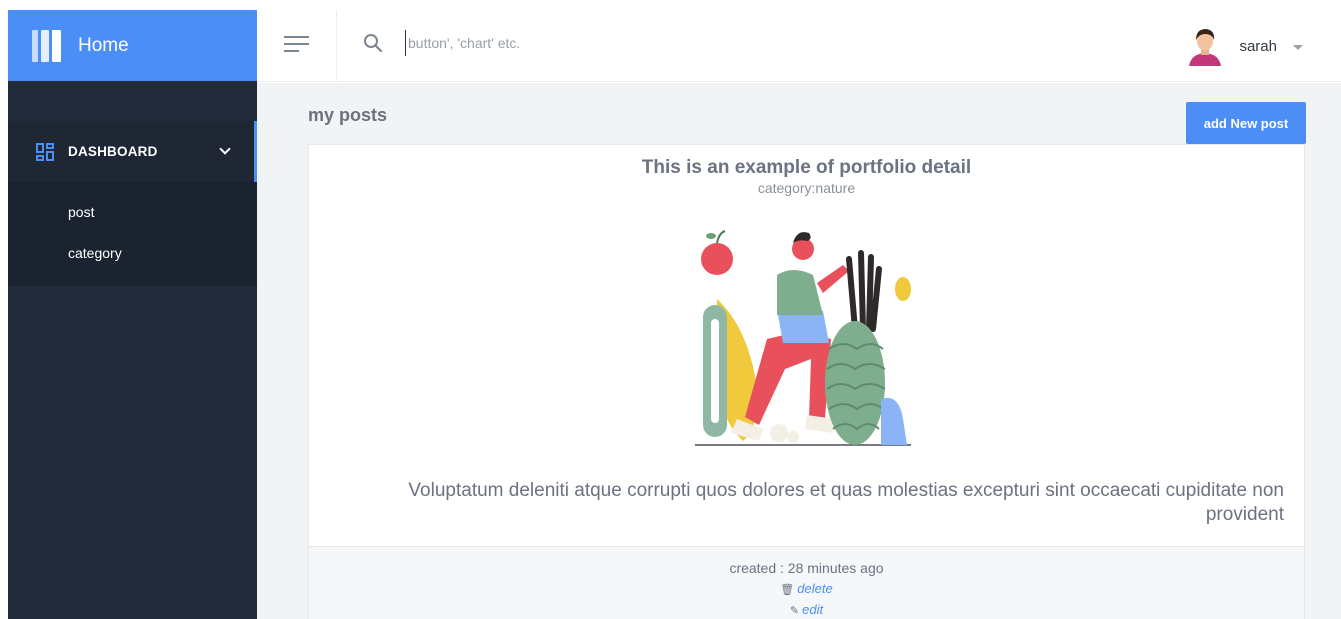 The image size is (1341, 619). I want to click on sidebar-submenu: post category, so click(132, 234).